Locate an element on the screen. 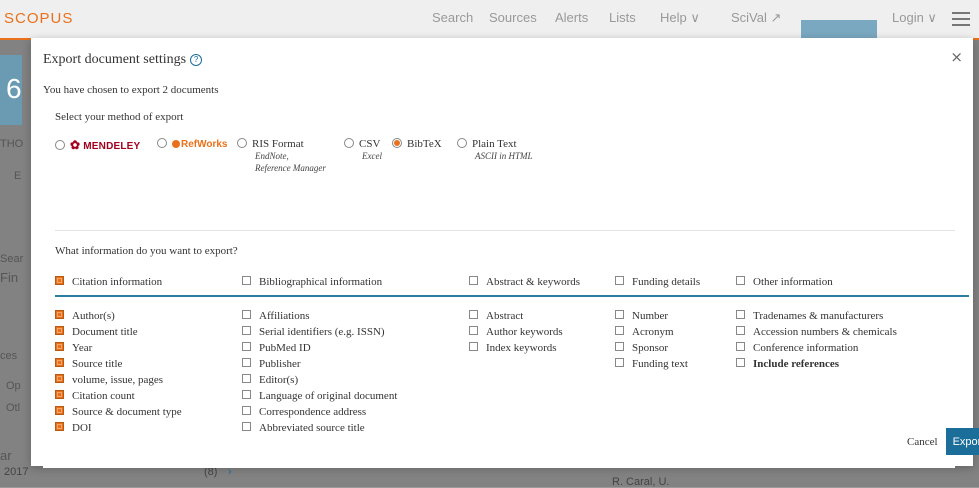  group-other-information: Other information is located at coordinates (784, 282).